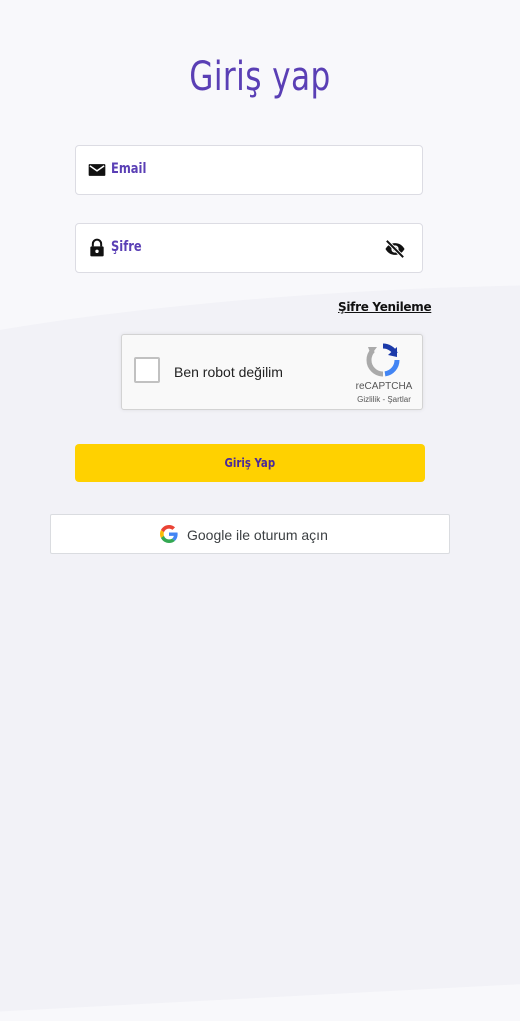 This screenshot has width=520, height=1021. I want to click on google-signin-button: Google ile oturum açın, so click(250, 534).